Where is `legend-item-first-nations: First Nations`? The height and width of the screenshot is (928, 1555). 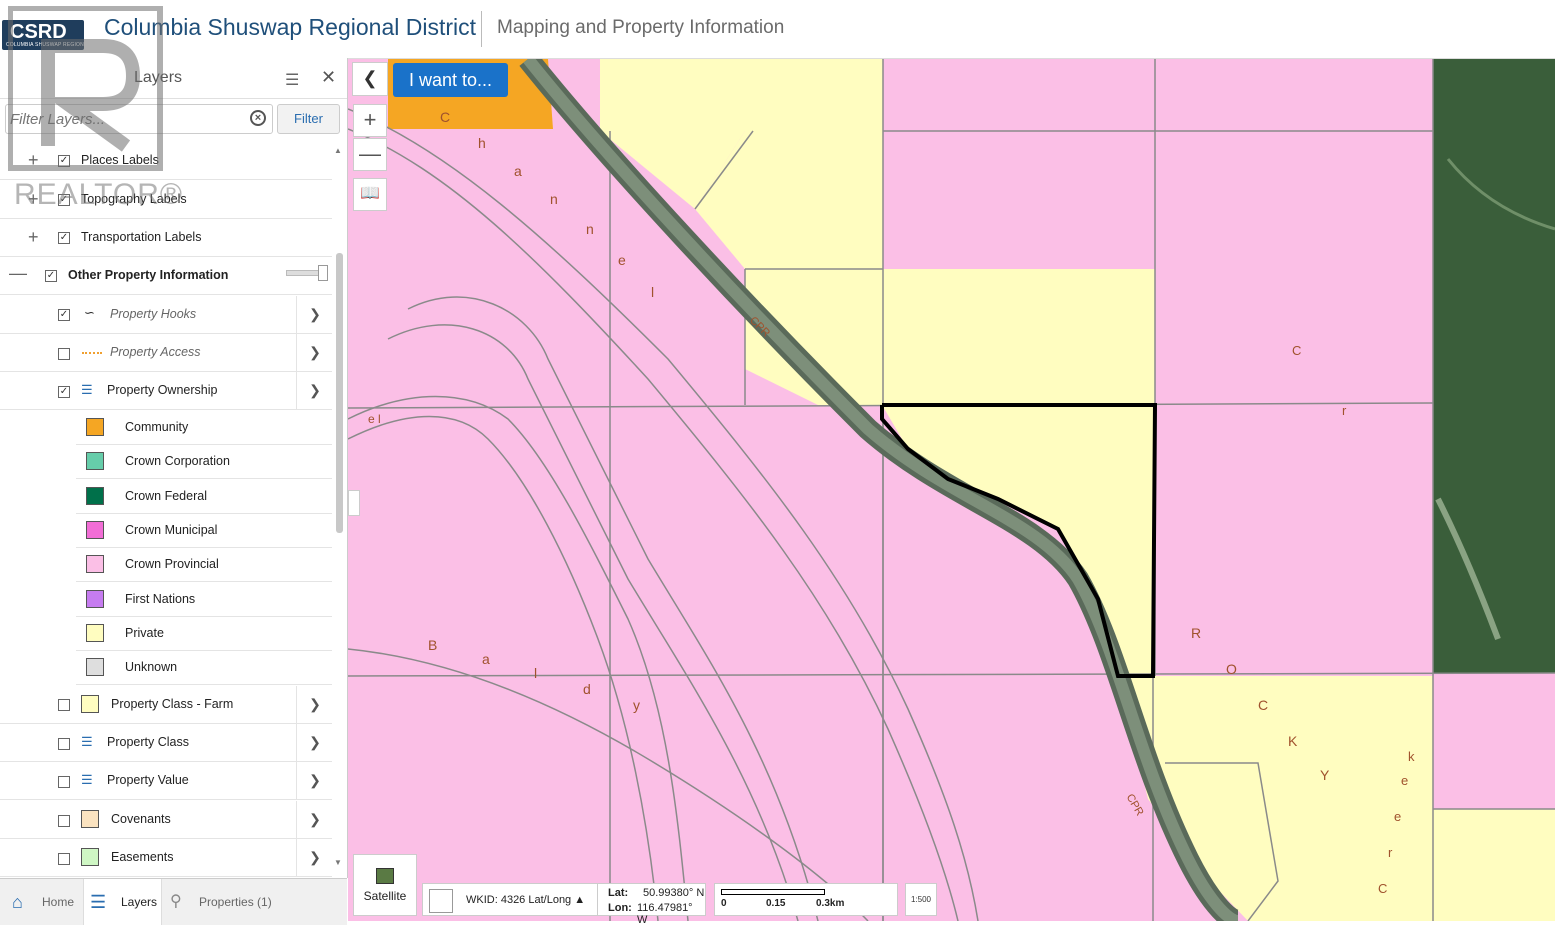
legend-item-first-nations: First Nations is located at coordinates (204, 600).